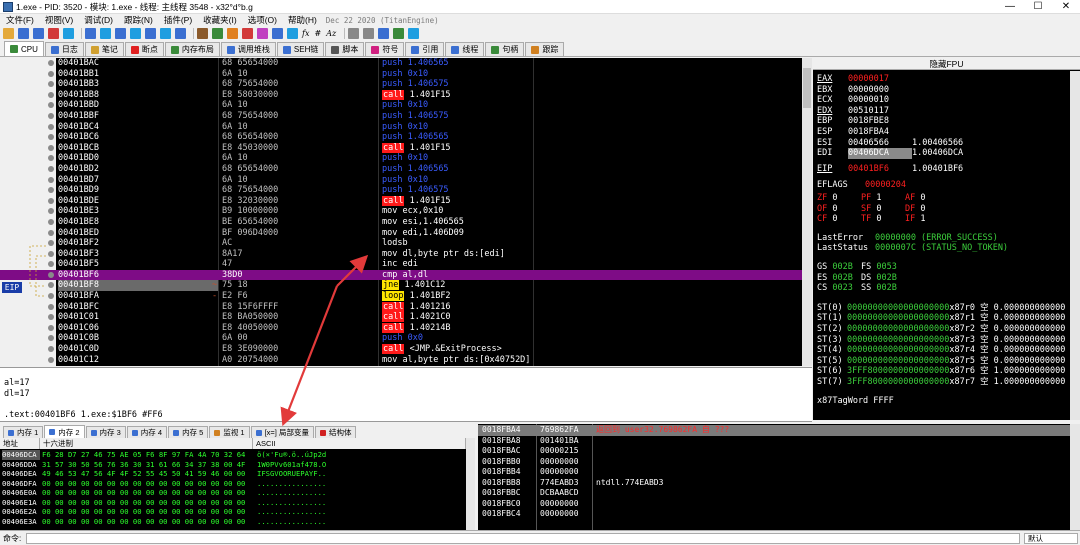 The width and height of the screenshot is (1080, 545). What do you see at coordinates (262, 20) in the screenshot?
I see `menu-item: 选项(O)` at bounding box center [262, 20].